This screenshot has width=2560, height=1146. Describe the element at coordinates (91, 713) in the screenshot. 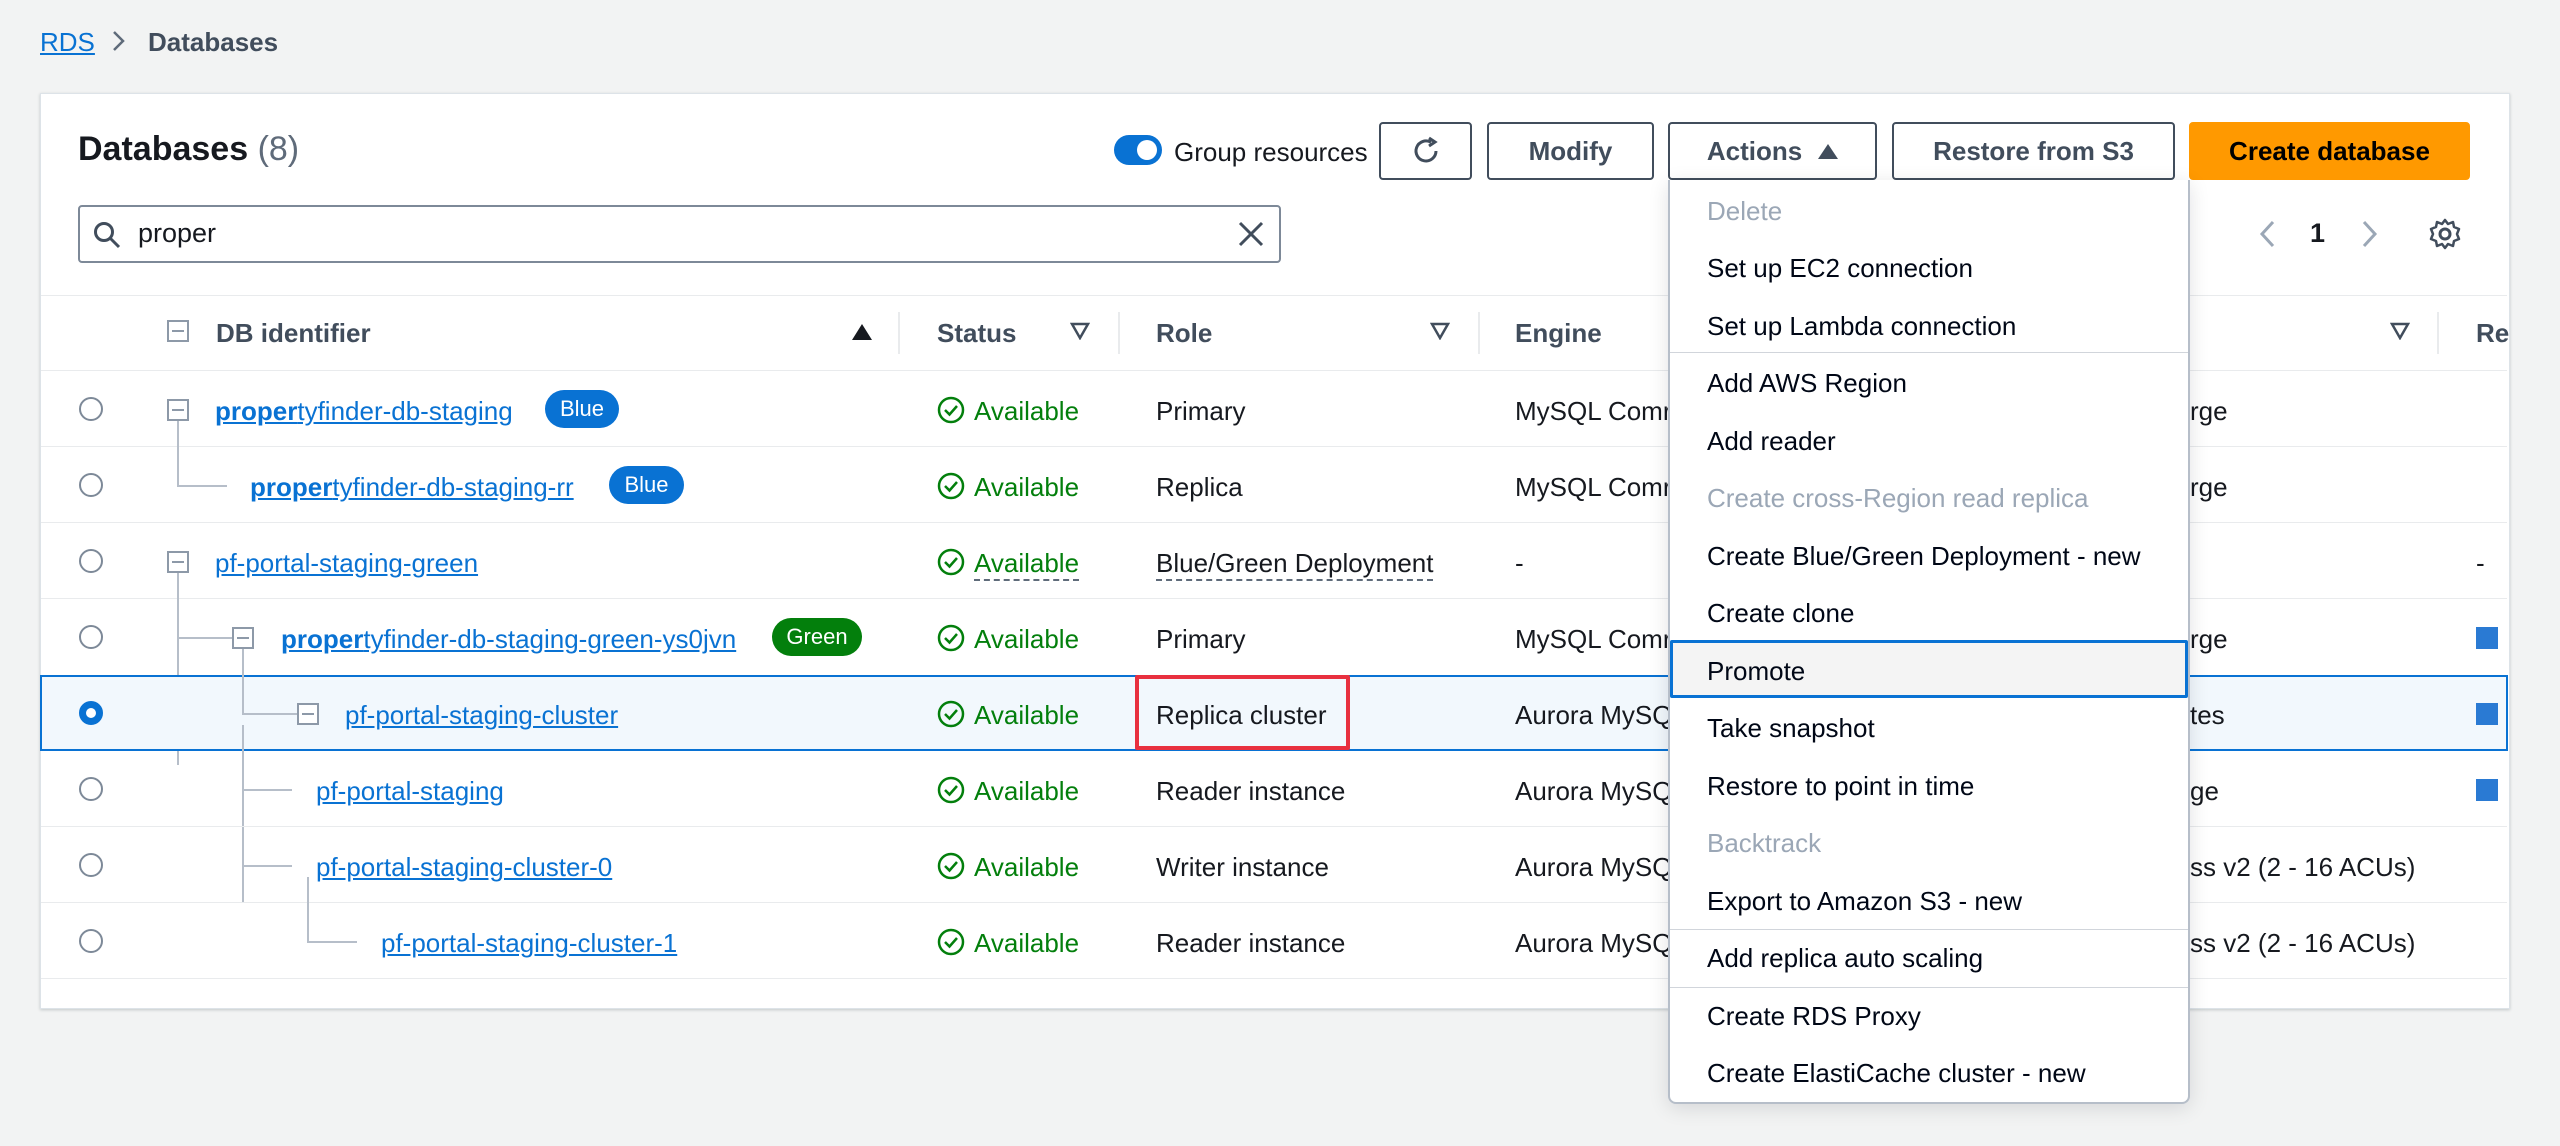

I see `row-radio-selected` at that location.